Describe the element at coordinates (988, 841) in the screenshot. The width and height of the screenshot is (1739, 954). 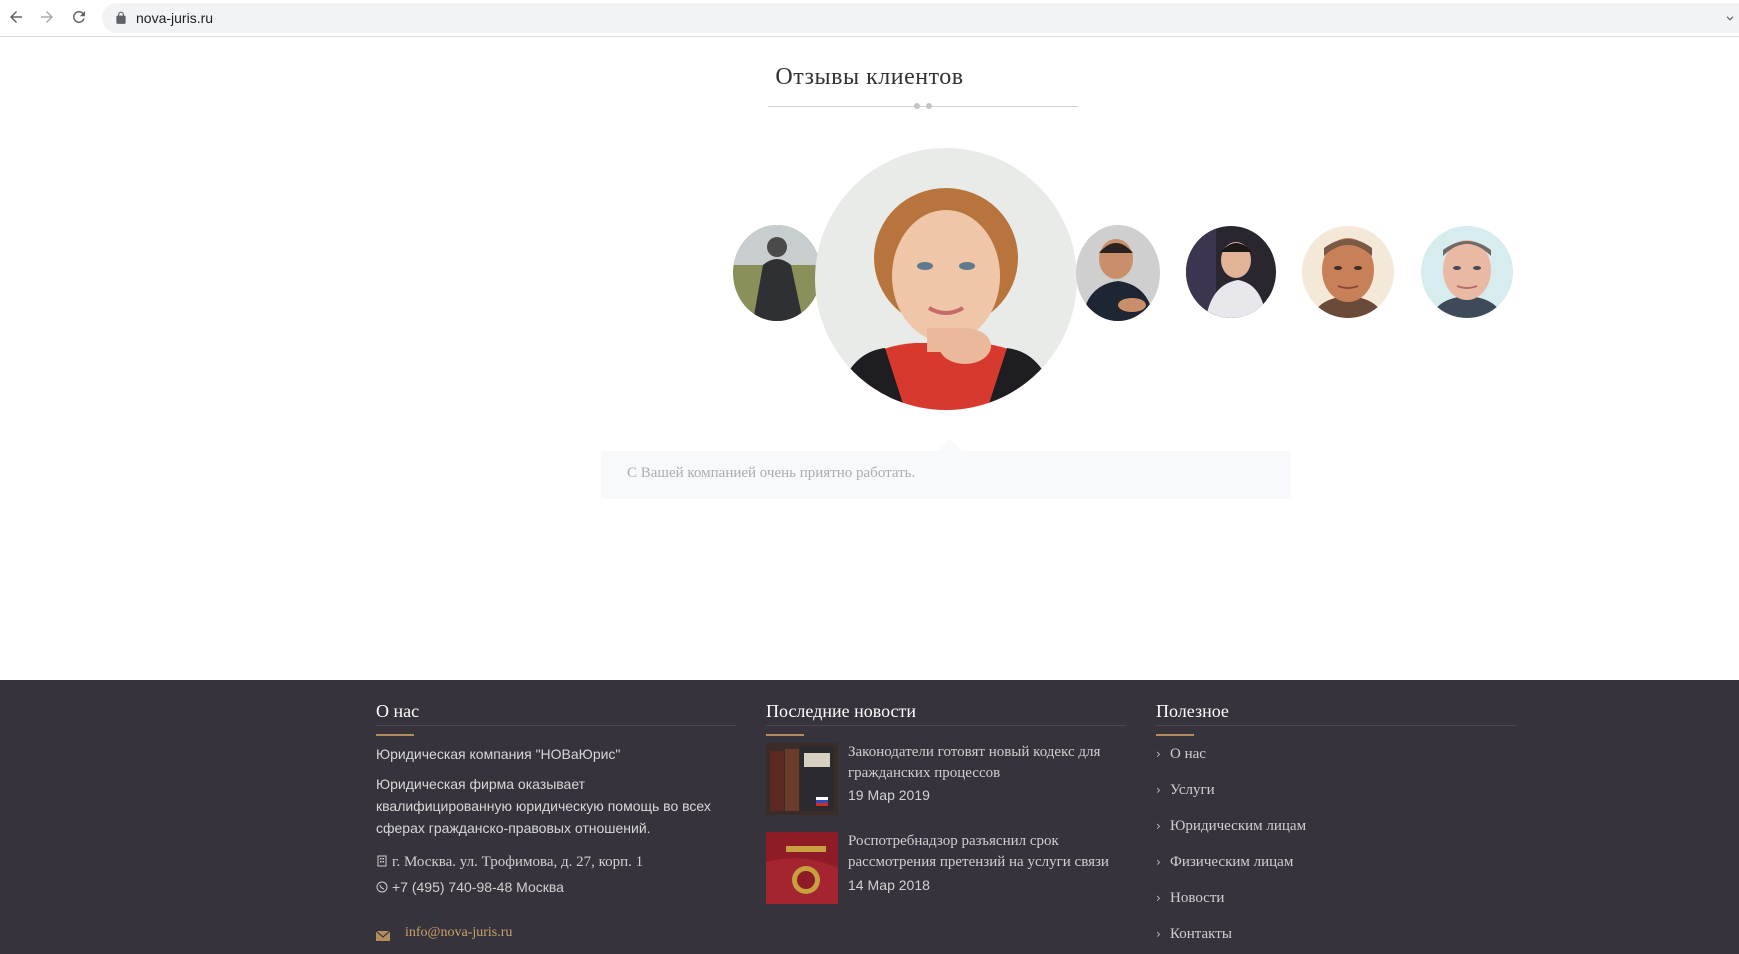
I see `news-title-2-line-1: Роспотребнадзор разъяснил срок` at that location.